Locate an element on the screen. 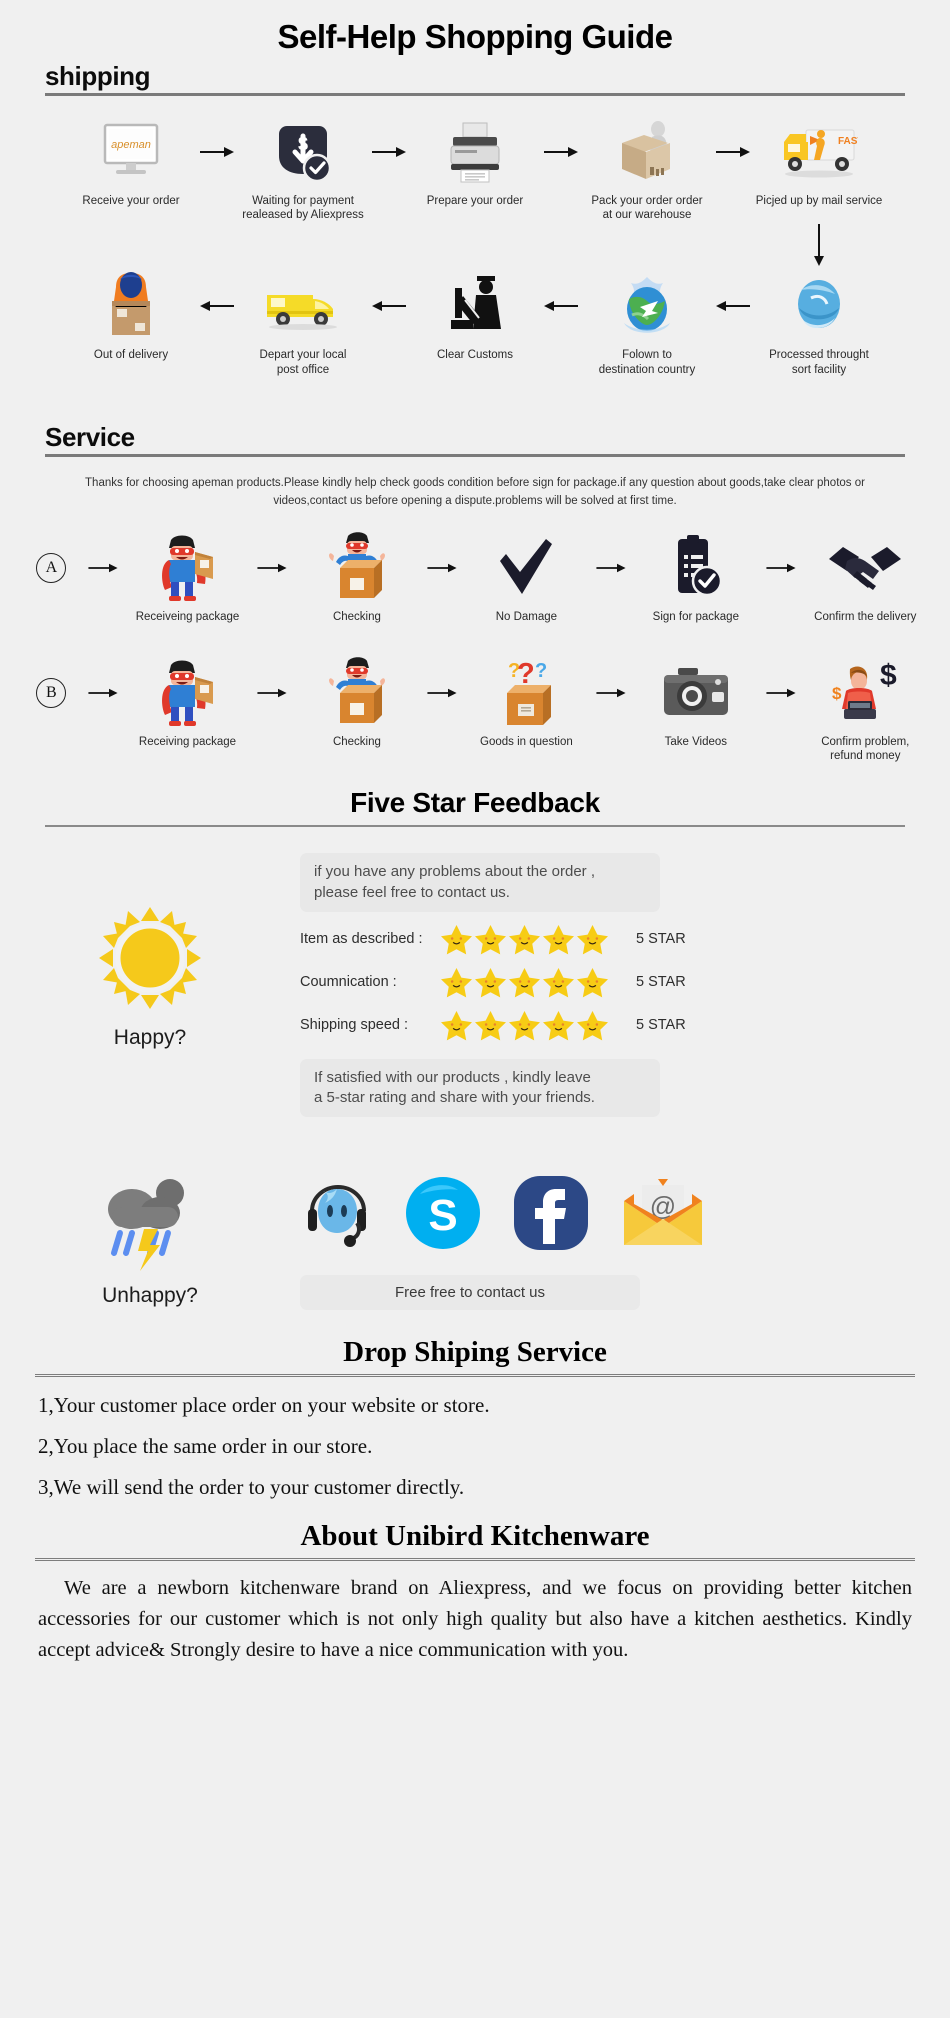 This screenshot has height=2018, width=950. step-label: Processed throught sort facility is located at coordinates (819, 362).